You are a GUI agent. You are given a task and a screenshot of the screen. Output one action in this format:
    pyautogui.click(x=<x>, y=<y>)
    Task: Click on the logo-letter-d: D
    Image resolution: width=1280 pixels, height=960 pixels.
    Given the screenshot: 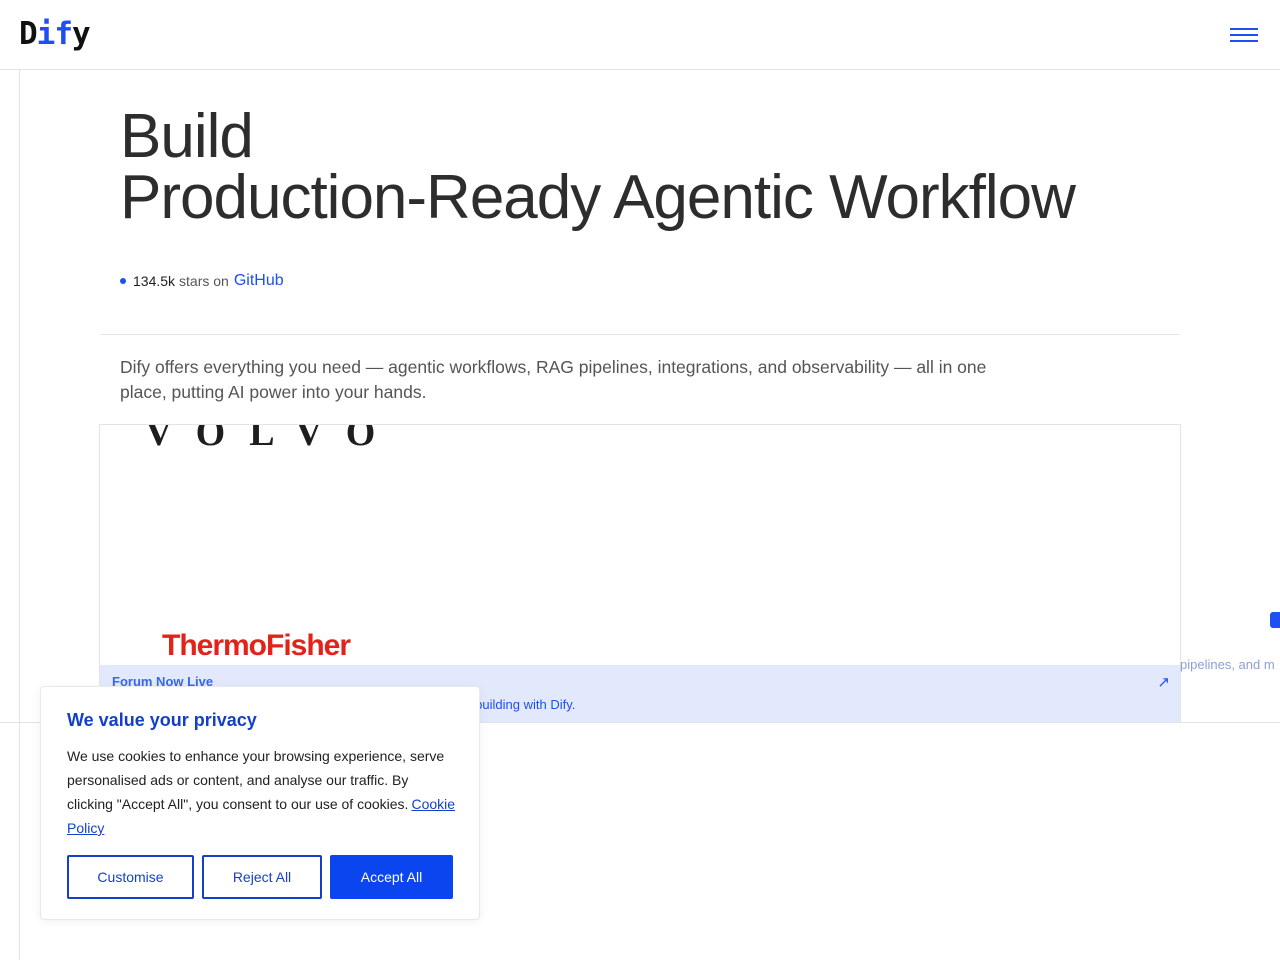 What is the action you would take?
    pyautogui.click(x=28, y=34)
    